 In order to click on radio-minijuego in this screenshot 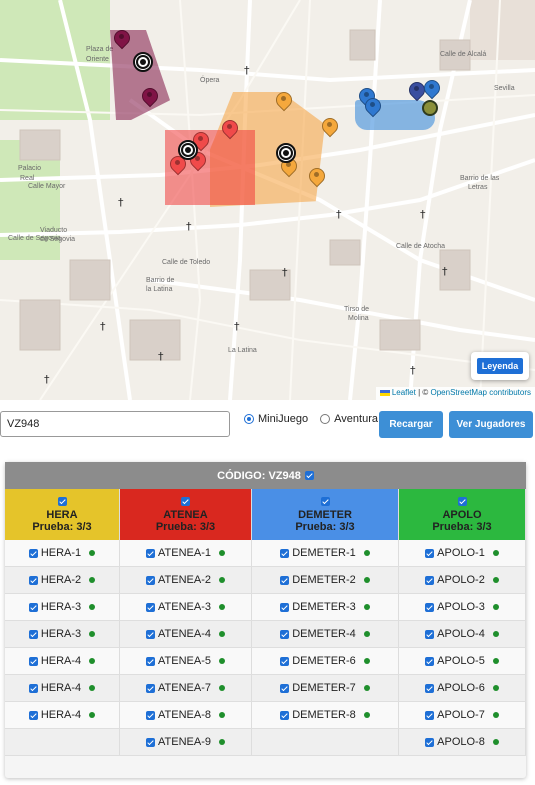, I will do `click(249, 419)`.